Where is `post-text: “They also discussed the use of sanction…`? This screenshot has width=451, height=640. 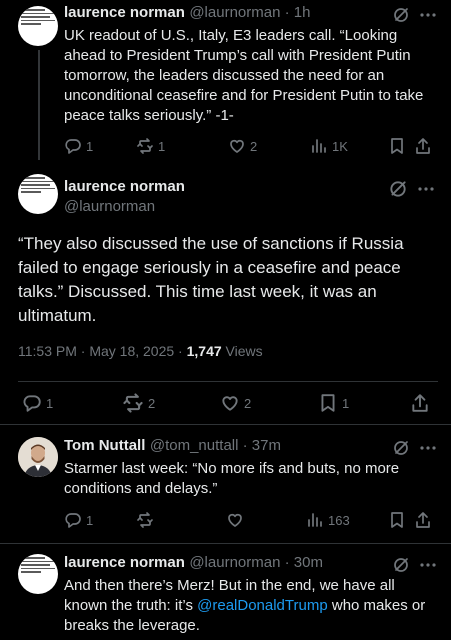 post-text: “They also discussed the use of sanction… is located at coordinates (211, 279).